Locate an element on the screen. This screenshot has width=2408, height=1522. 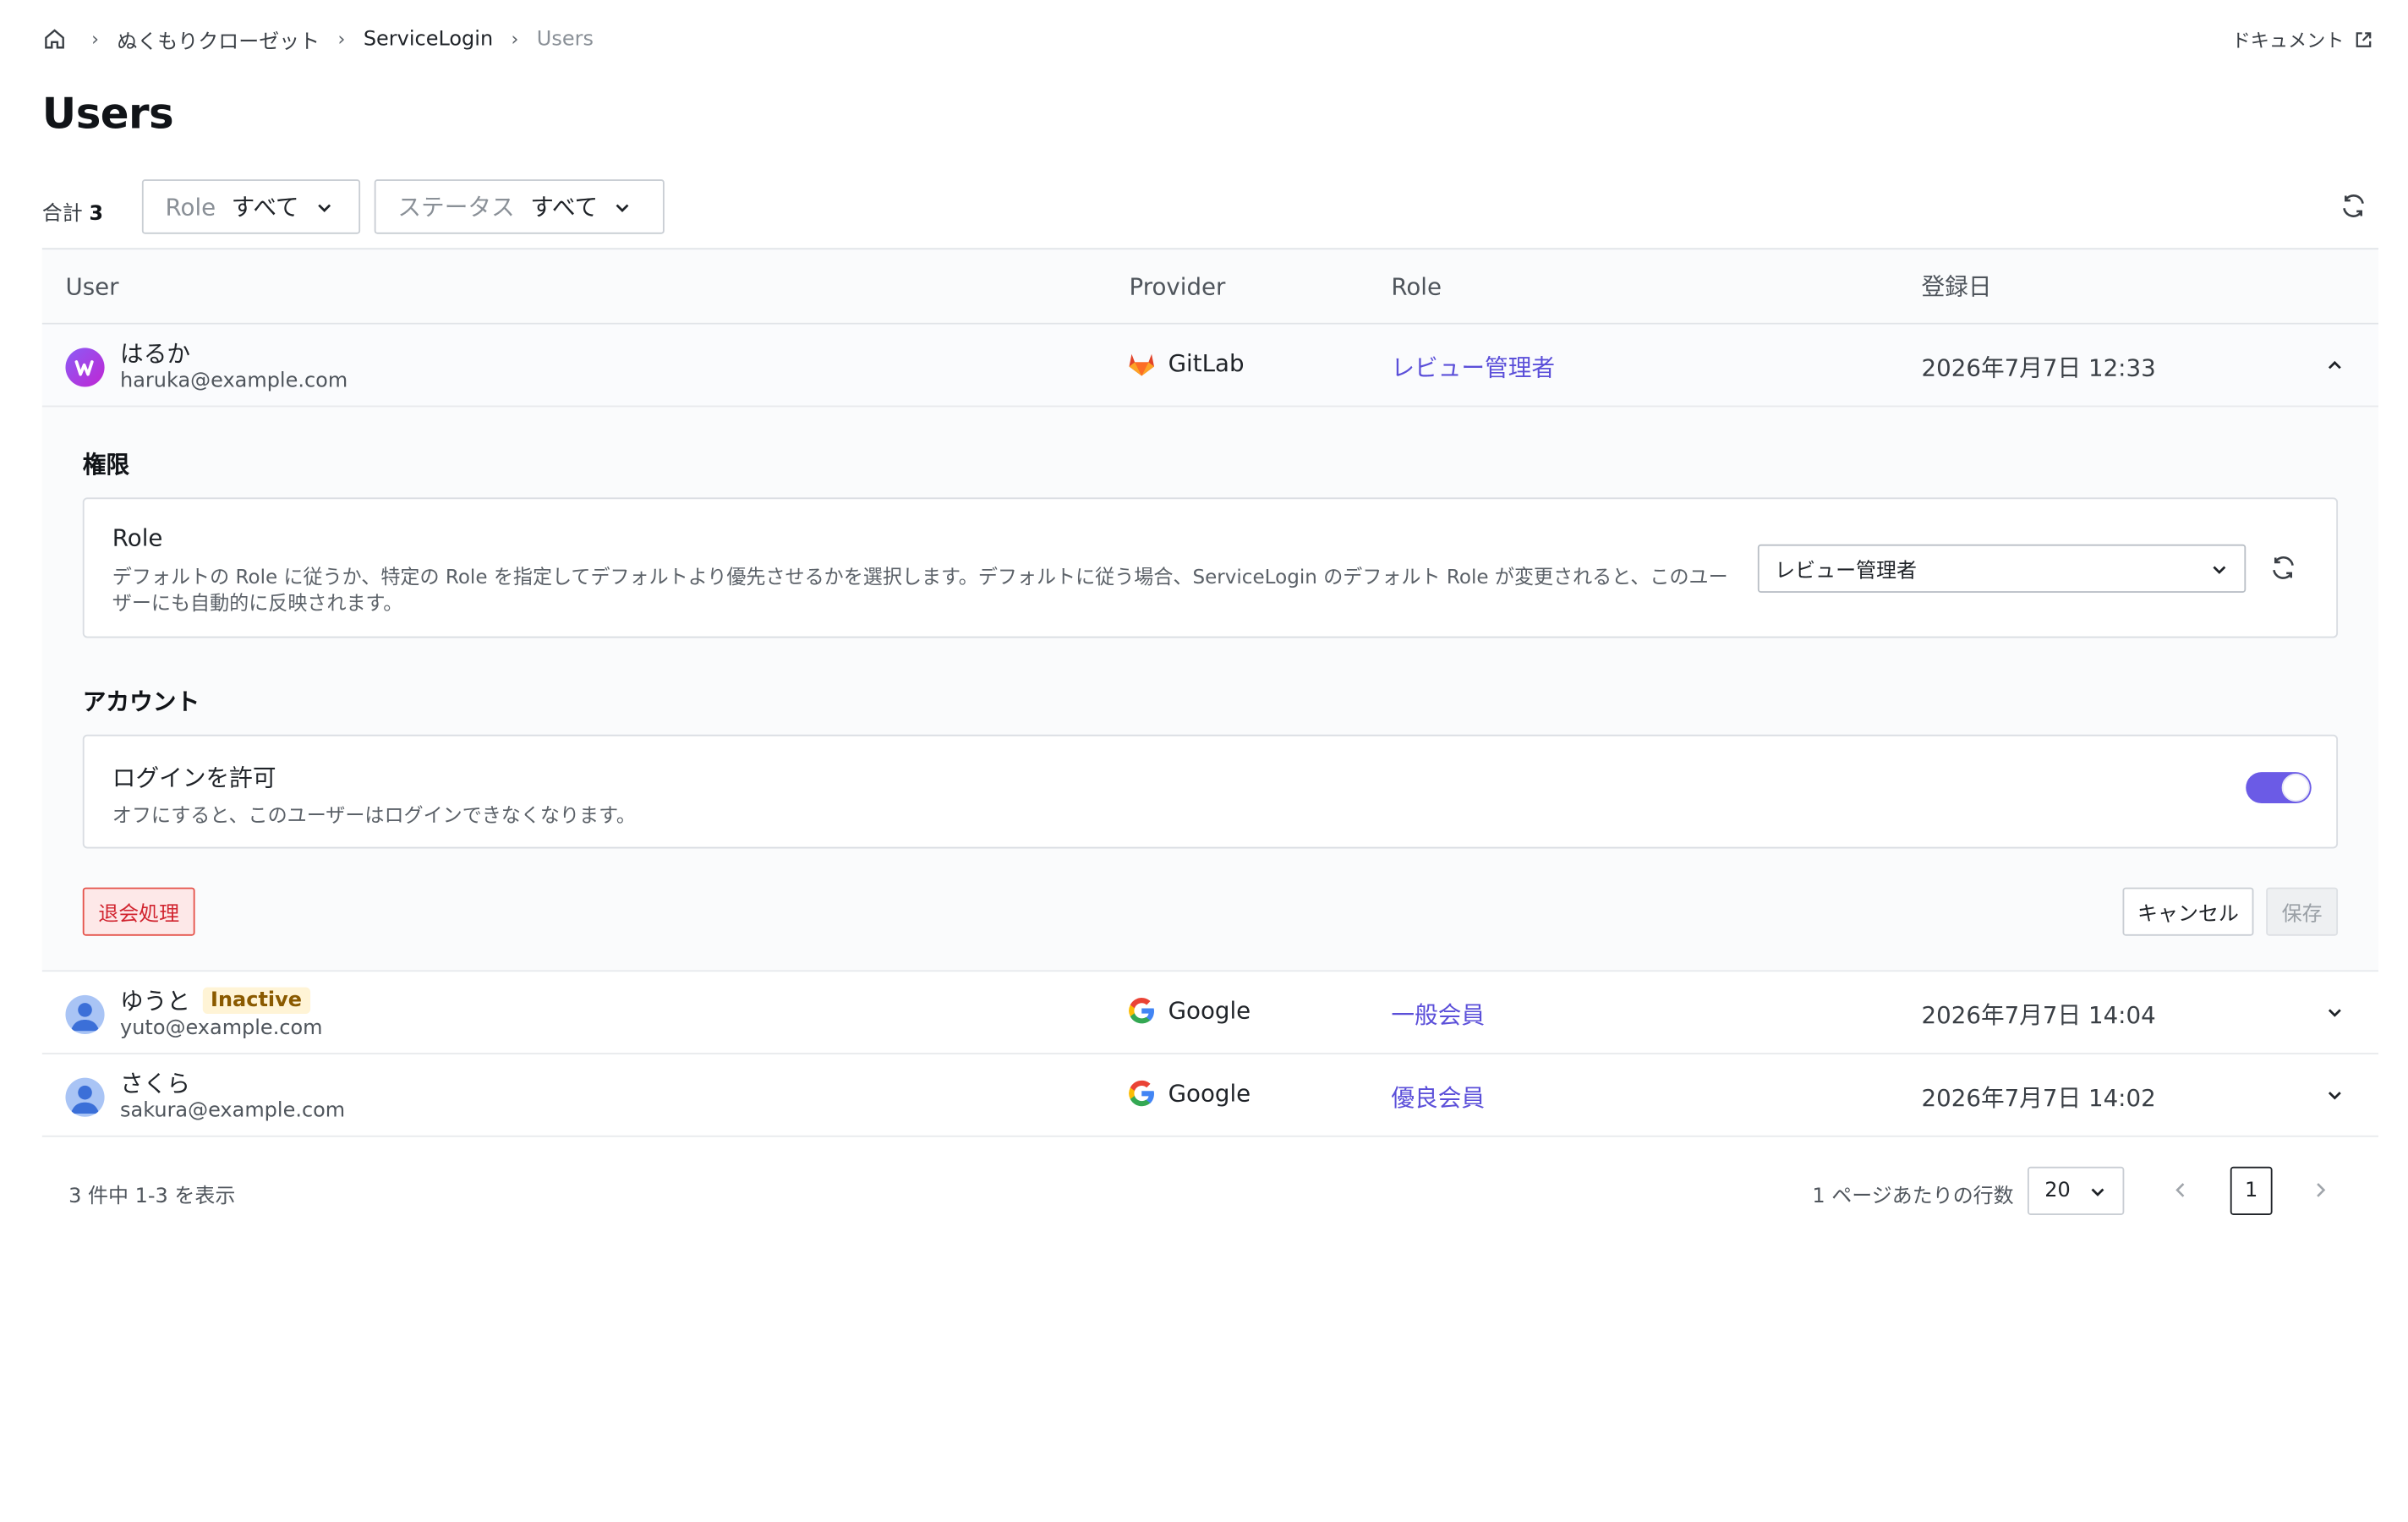
user-name: ゆうと Inactive is located at coordinates (215, 1000).